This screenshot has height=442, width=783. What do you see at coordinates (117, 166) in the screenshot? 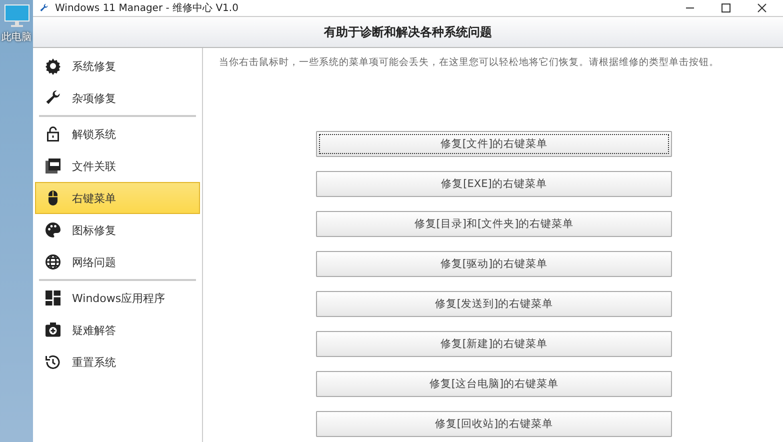
I see `sidebar-item: 文件关联` at bounding box center [117, 166].